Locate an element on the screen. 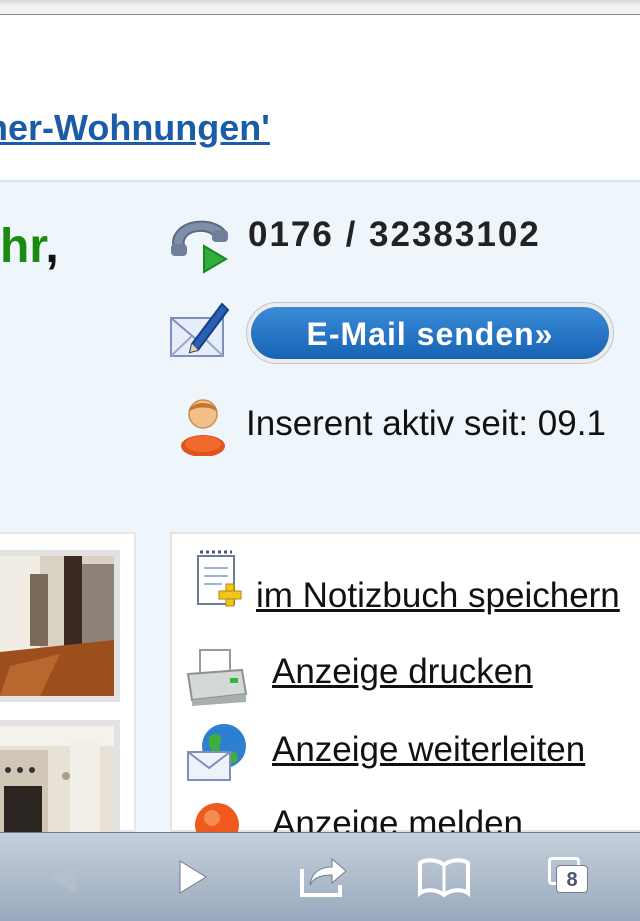 The height and width of the screenshot is (921, 640). contact-name-fragment: hr, is located at coordinates (29, 247).